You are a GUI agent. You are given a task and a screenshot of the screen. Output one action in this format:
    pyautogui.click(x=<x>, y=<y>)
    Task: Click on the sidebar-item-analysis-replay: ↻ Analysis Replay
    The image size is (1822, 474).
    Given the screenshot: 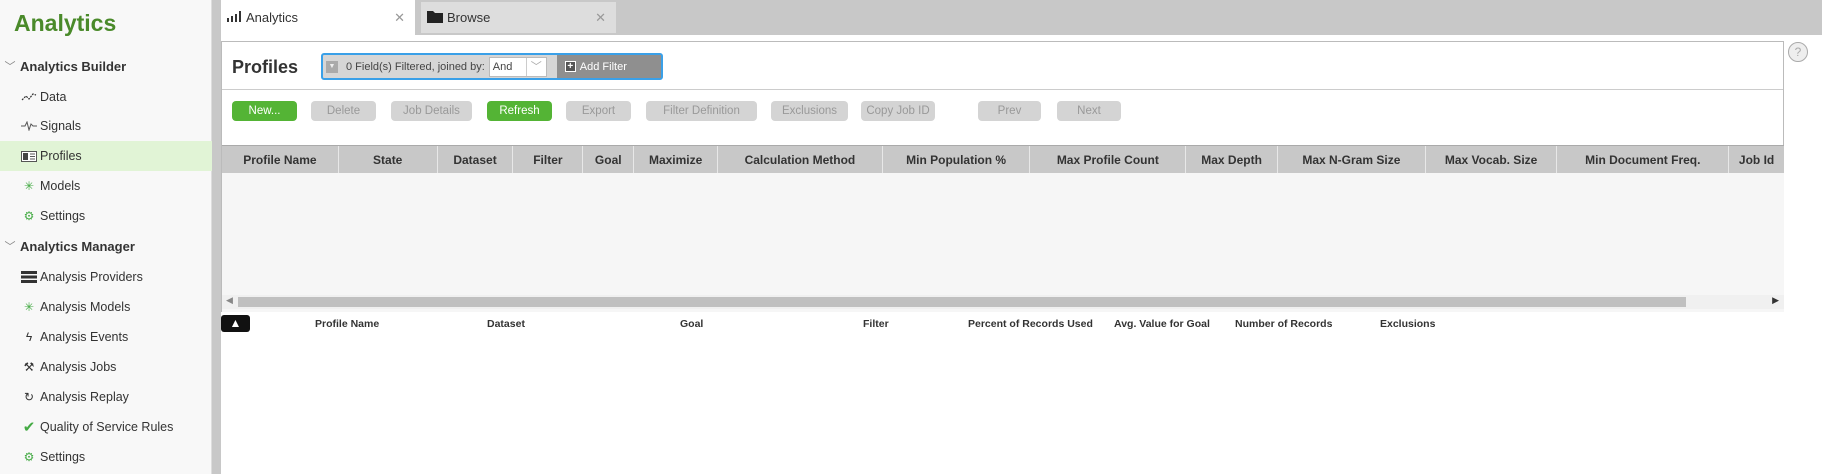 What is the action you would take?
    pyautogui.click(x=106, y=397)
    